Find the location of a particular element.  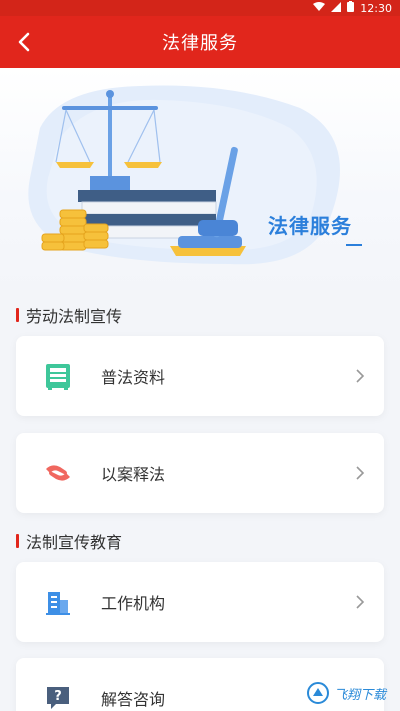

document-cabinet-icon is located at coordinates (58, 377).